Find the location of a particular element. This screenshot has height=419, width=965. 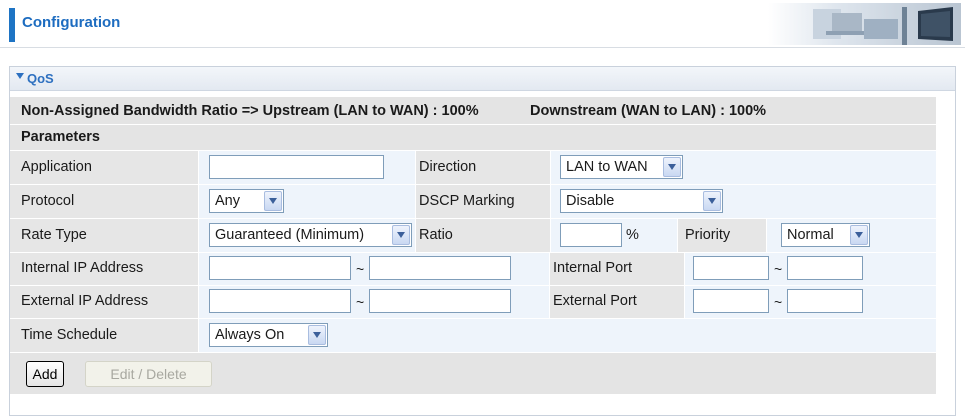

time-schedule-value: Always On is located at coordinates (250, 335).